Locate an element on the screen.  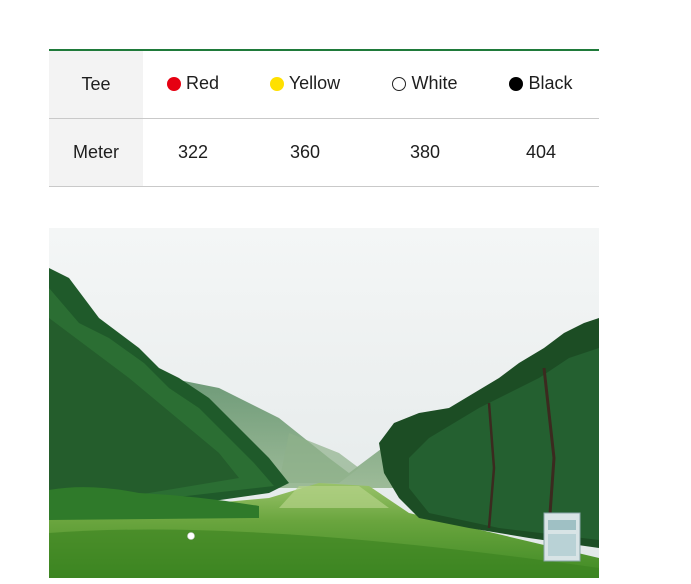
tee-name: Black is located at coordinates (550, 83).